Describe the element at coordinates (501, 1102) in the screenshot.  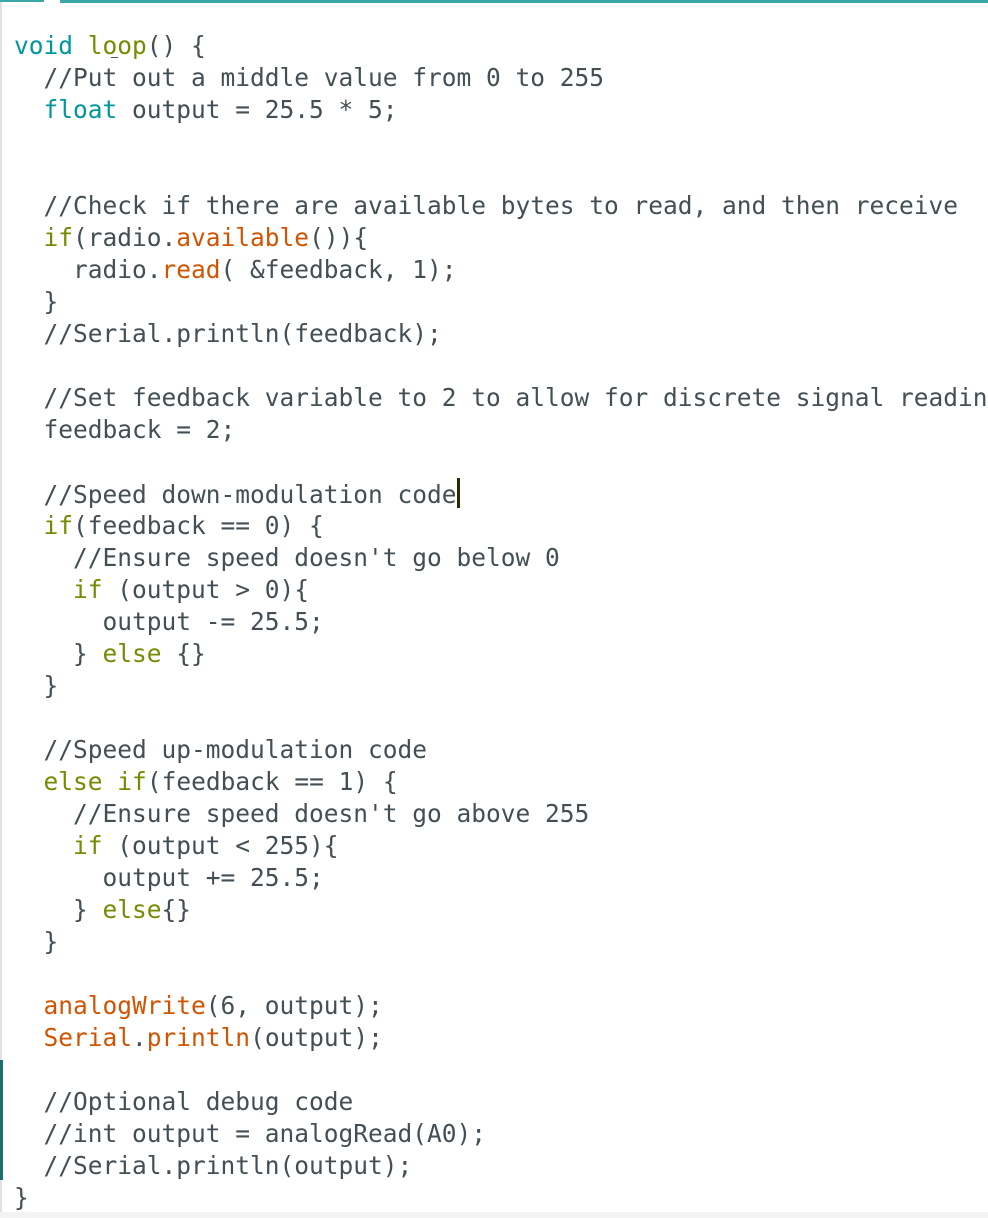
I see `code-line: //Optional debug code` at that location.